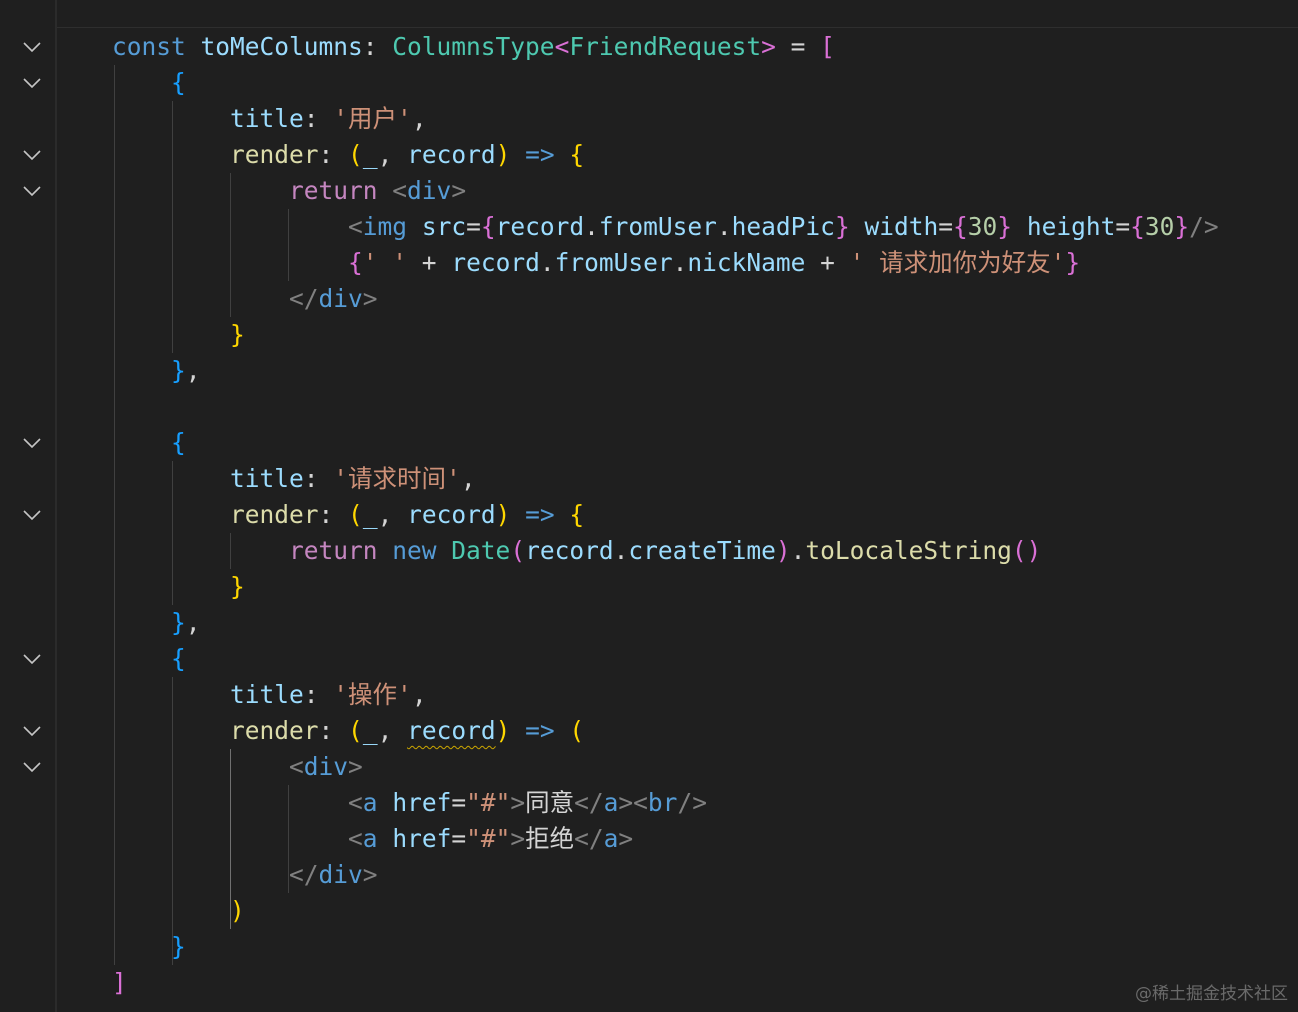 The image size is (1298, 1012). What do you see at coordinates (340, 874) in the screenshot?
I see `code-token: div` at bounding box center [340, 874].